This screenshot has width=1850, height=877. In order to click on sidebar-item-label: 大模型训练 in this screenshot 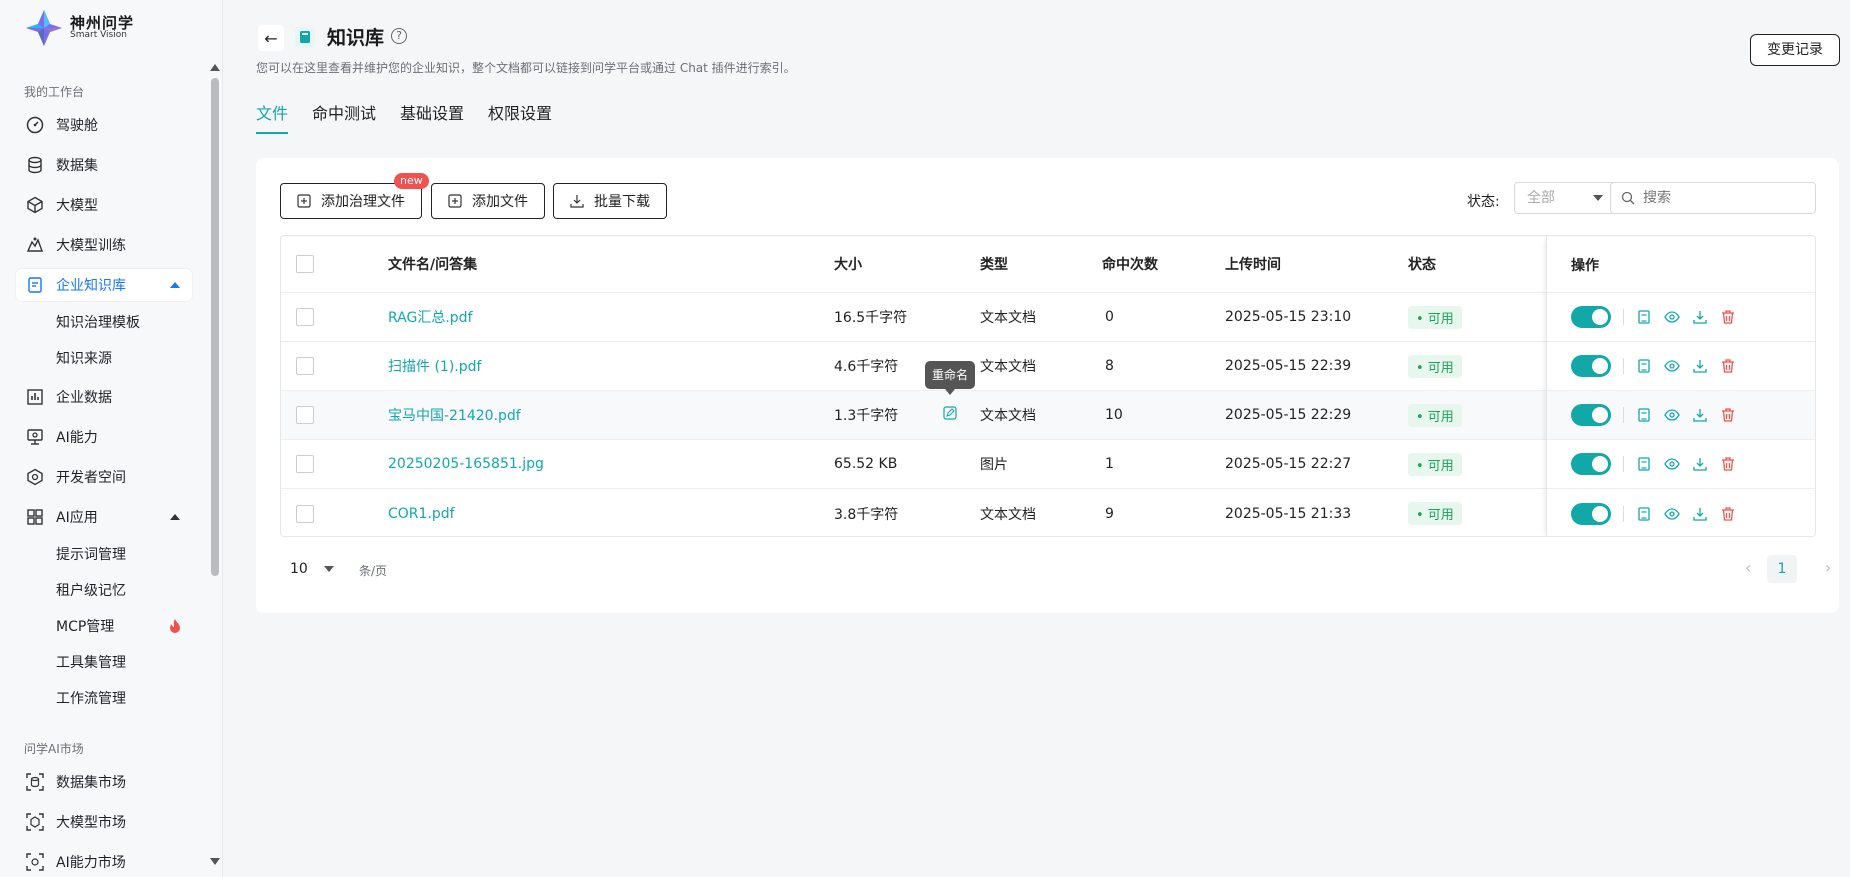, I will do `click(91, 246)`.